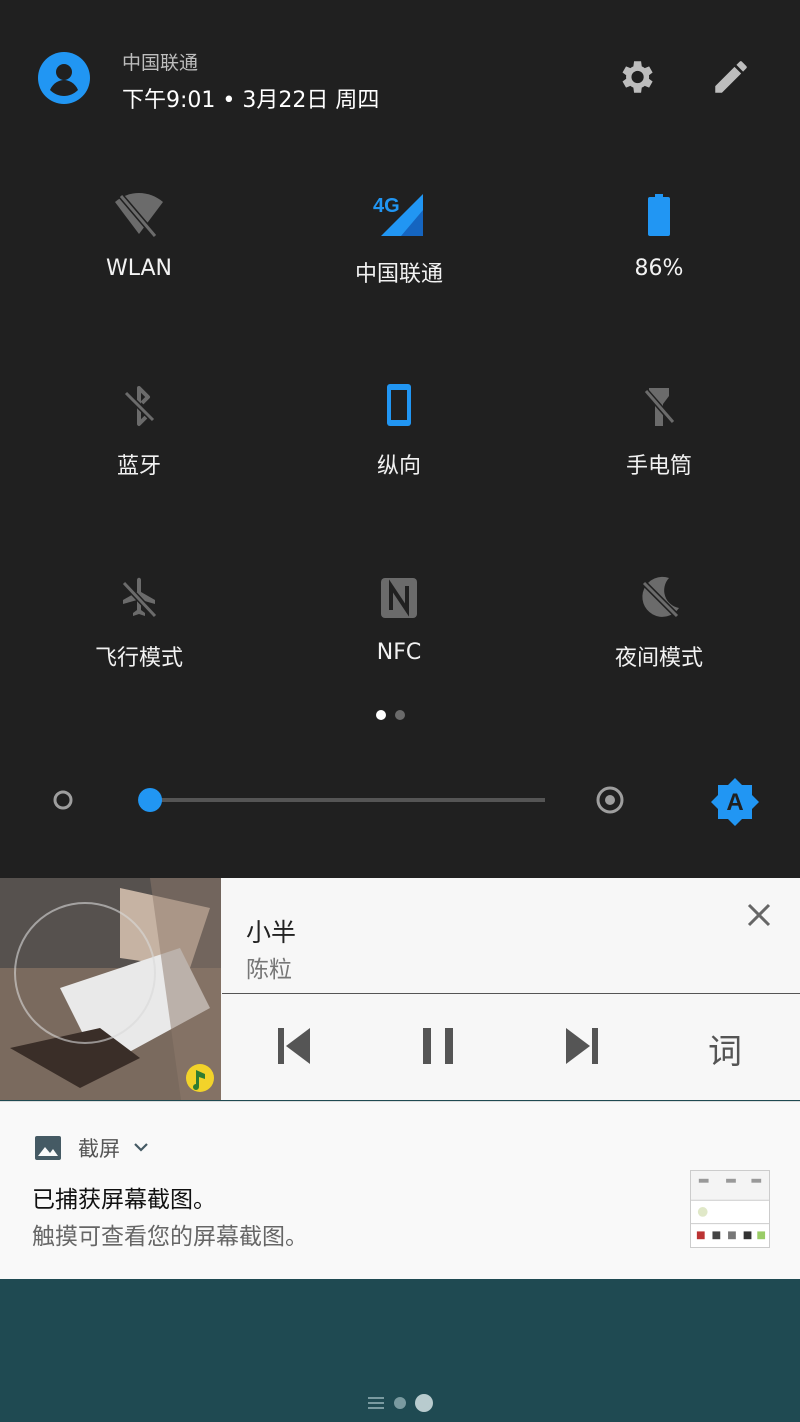 This screenshot has width=800, height=1422. What do you see at coordinates (139, 598) in the screenshot?
I see `airplane-off-icon` at bounding box center [139, 598].